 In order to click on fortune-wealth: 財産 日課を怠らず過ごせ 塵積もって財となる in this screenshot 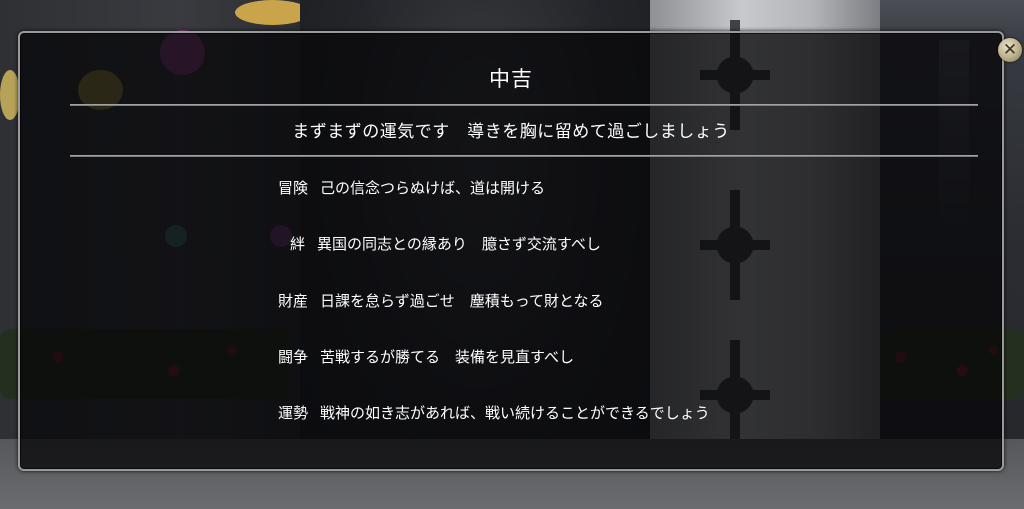, I will do `click(441, 300)`.